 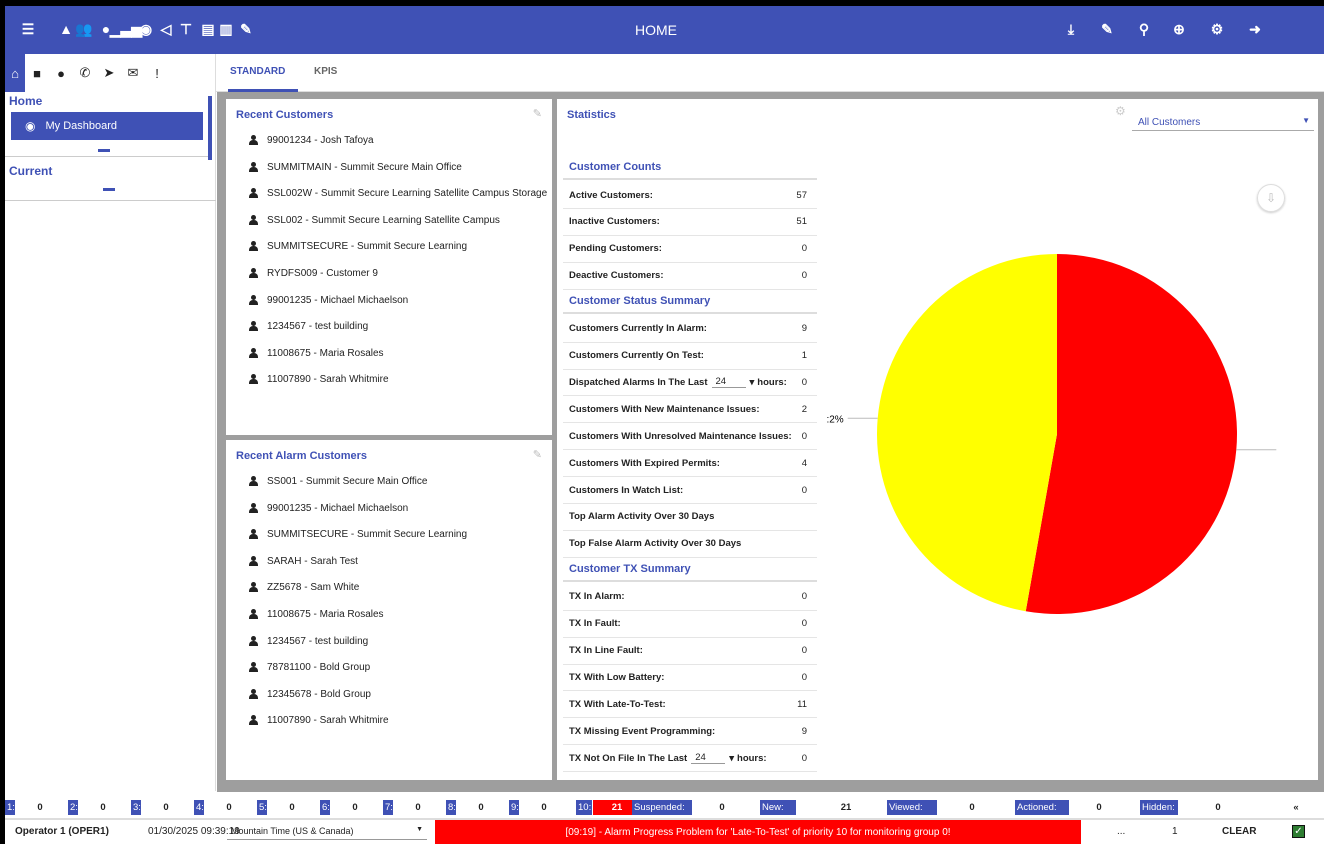 What do you see at coordinates (85, 73) in the screenshot?
I see `phone-icon: ✆` at bounding box center [85, 73].